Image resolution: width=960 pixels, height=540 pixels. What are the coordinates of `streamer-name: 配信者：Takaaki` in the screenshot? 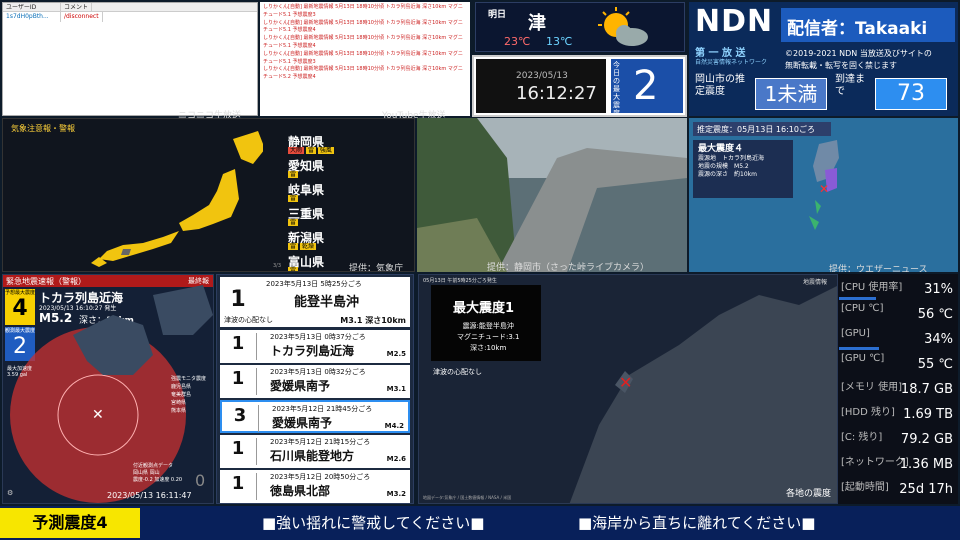 It's located at (868, 25).